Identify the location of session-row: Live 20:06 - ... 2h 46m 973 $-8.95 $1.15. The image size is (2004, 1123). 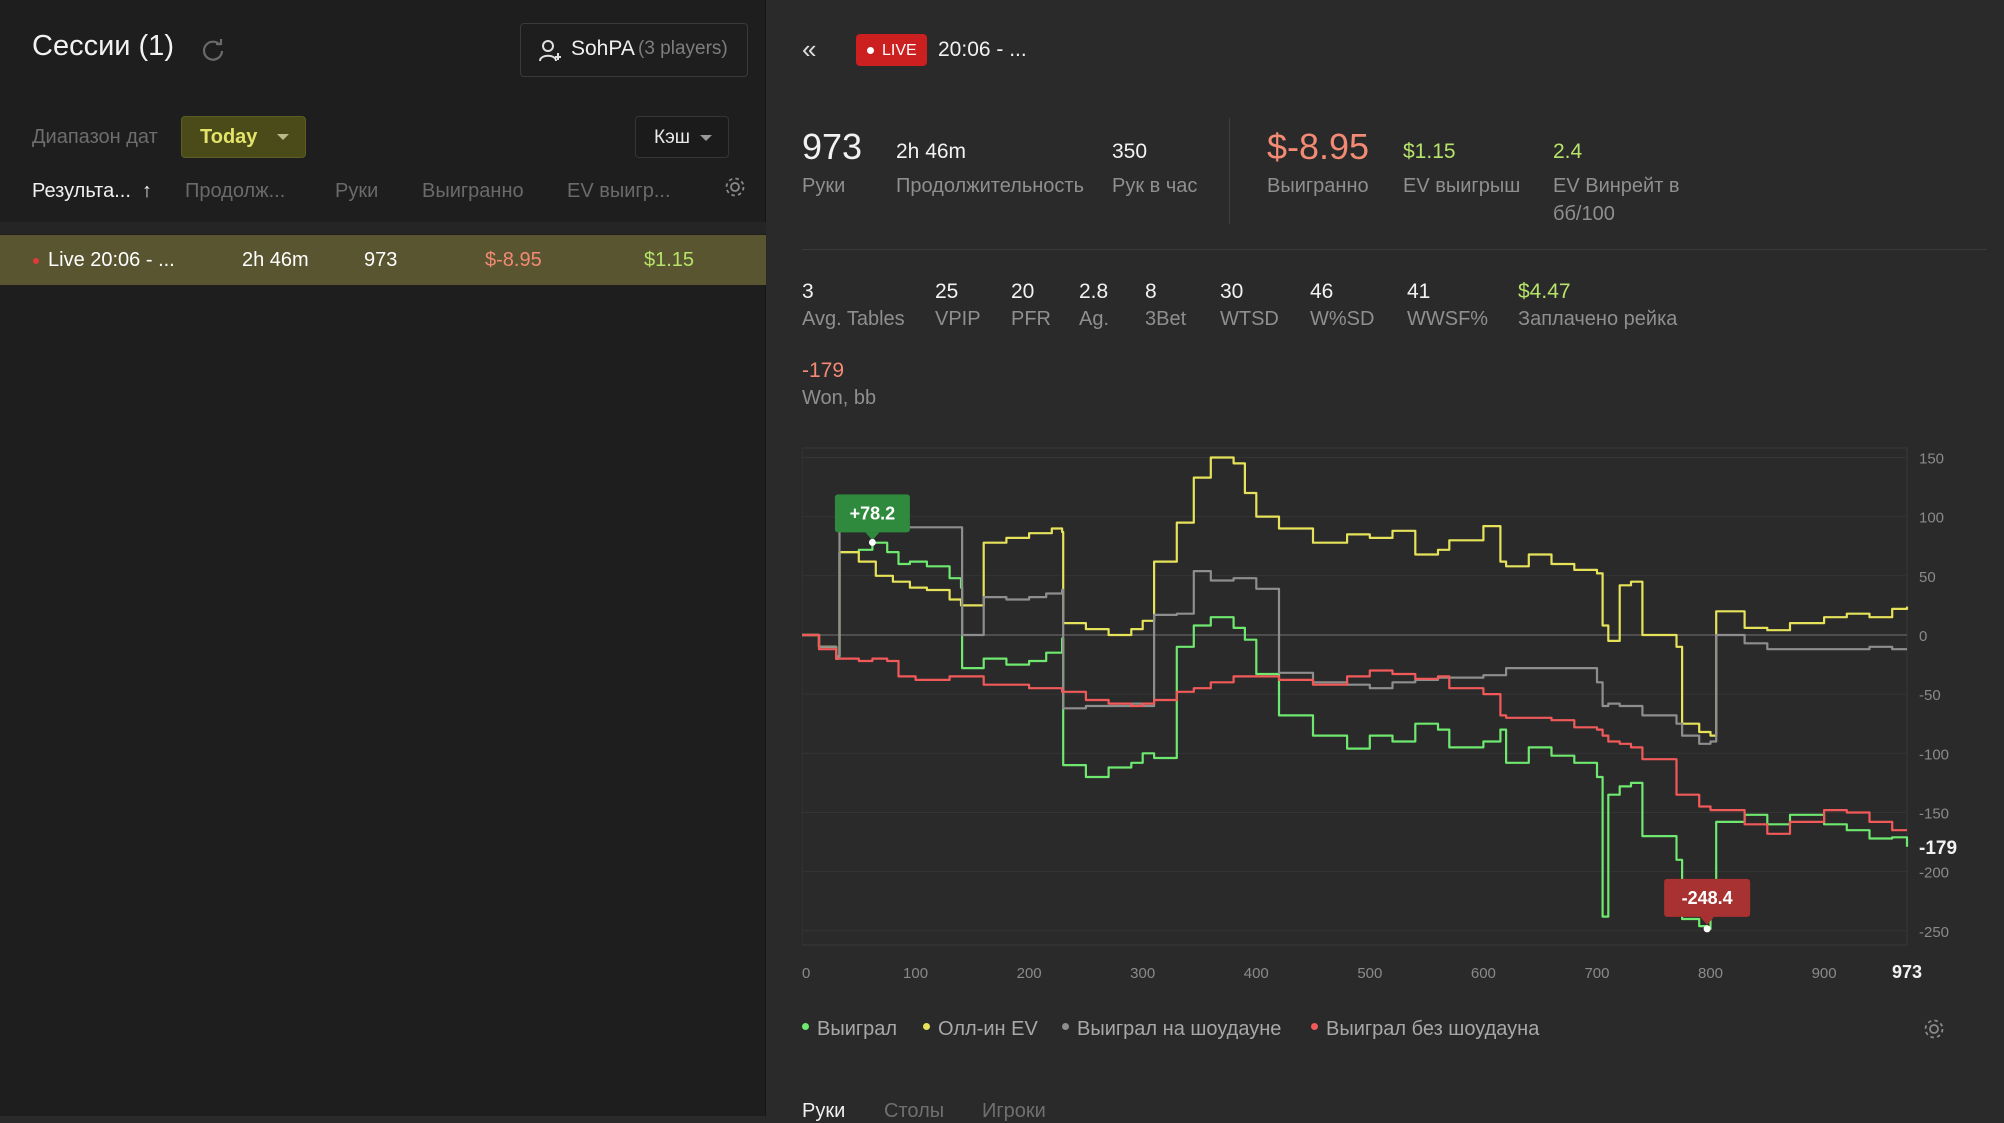
(383, 260).